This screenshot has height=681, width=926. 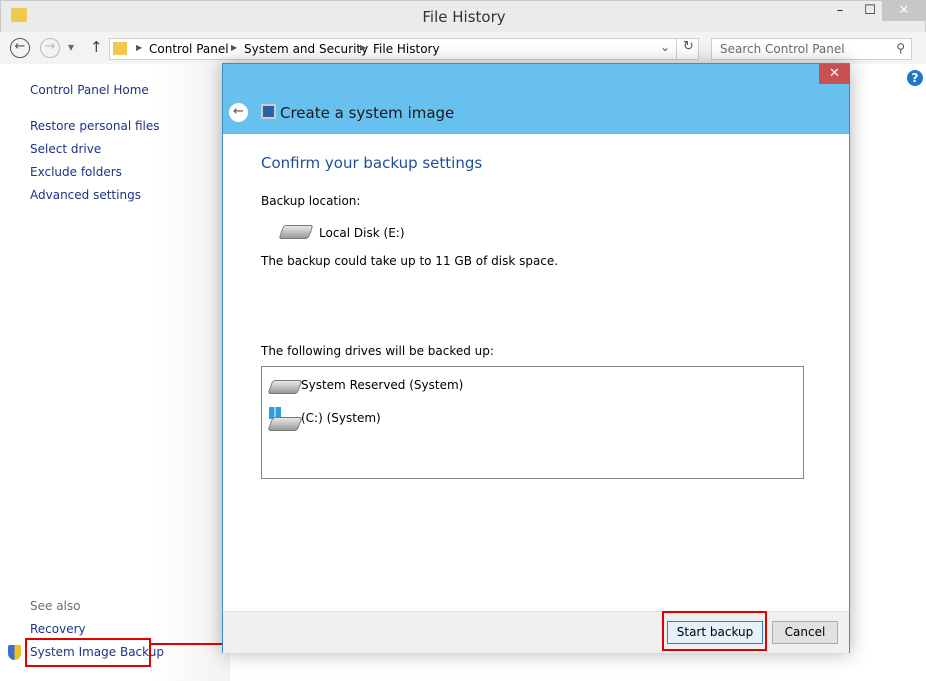 I want to click on breadcrumb-file-history: File History, so click(x=406, y=49).